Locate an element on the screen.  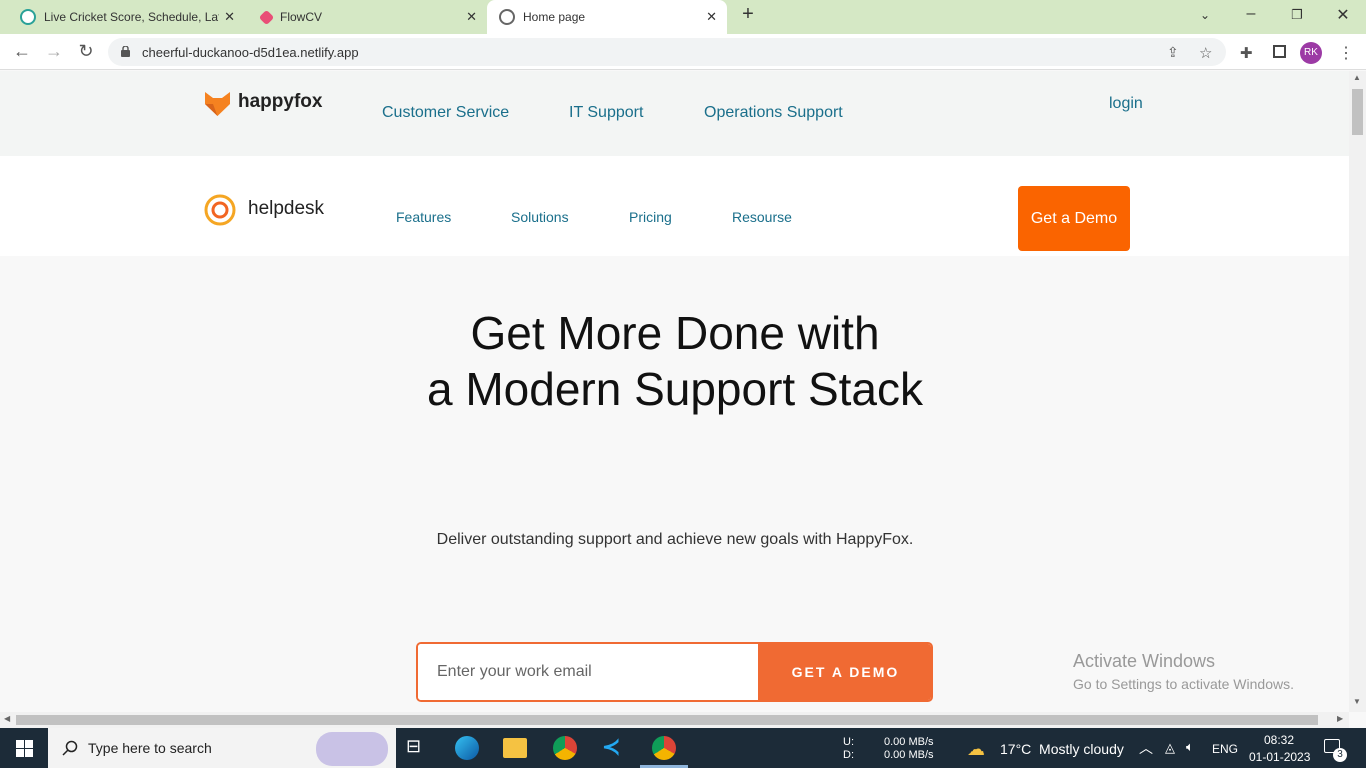
nav-features: Features is located at coordinates (423, 217).